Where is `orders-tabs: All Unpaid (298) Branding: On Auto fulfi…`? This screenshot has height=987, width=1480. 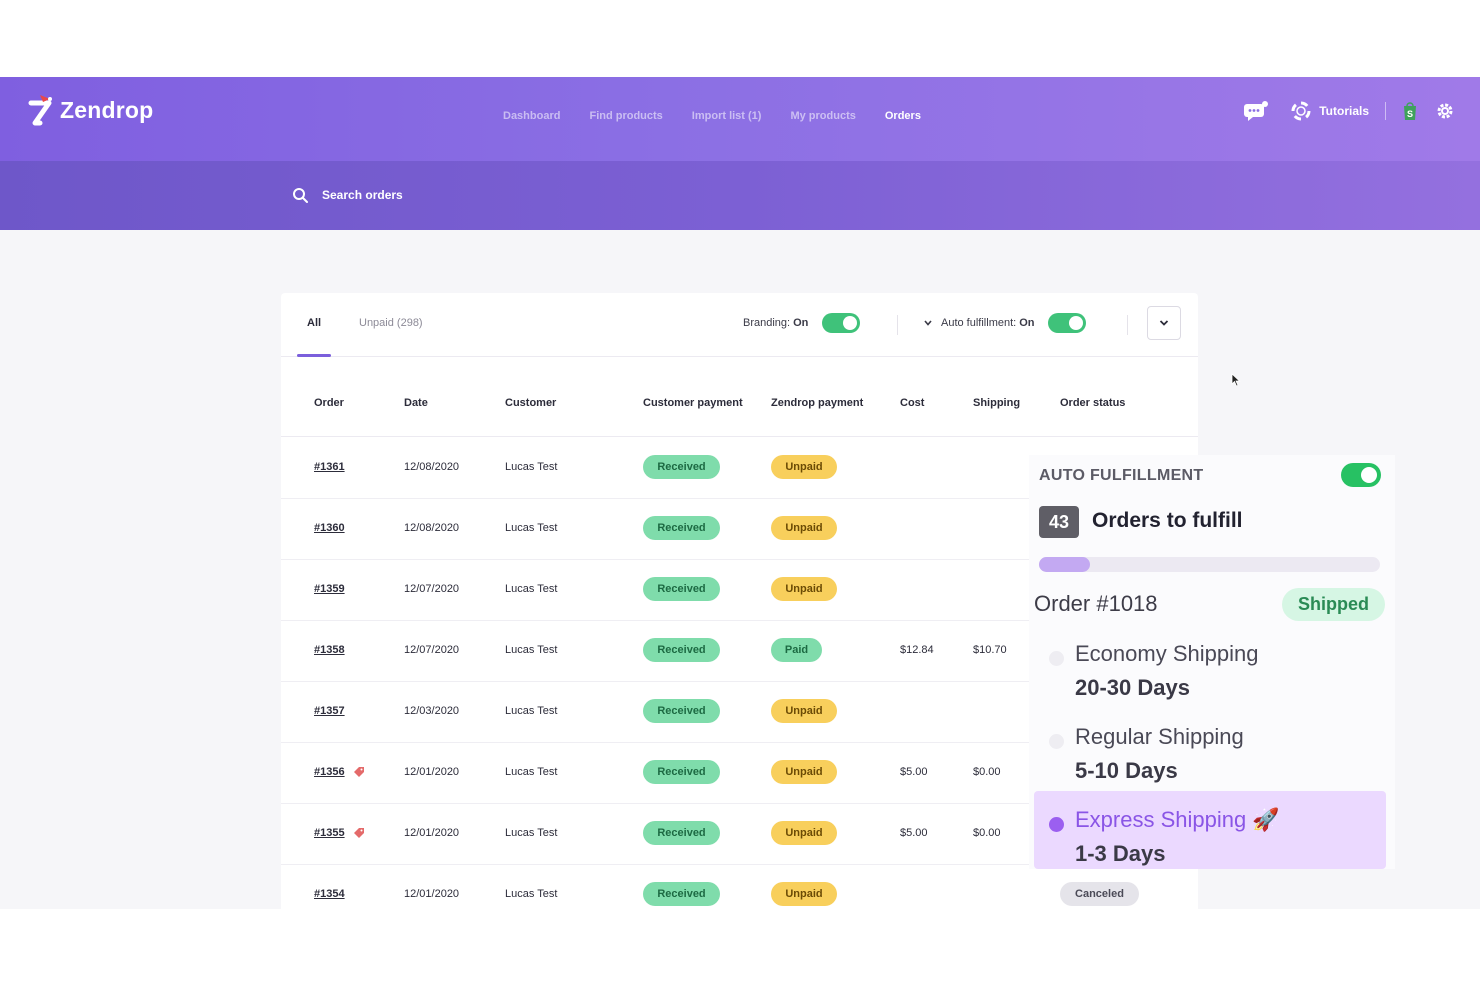
orders-tabs: All Unpaid (298) Branding: On Auto fulfi… is located at coordinates (739, 325).